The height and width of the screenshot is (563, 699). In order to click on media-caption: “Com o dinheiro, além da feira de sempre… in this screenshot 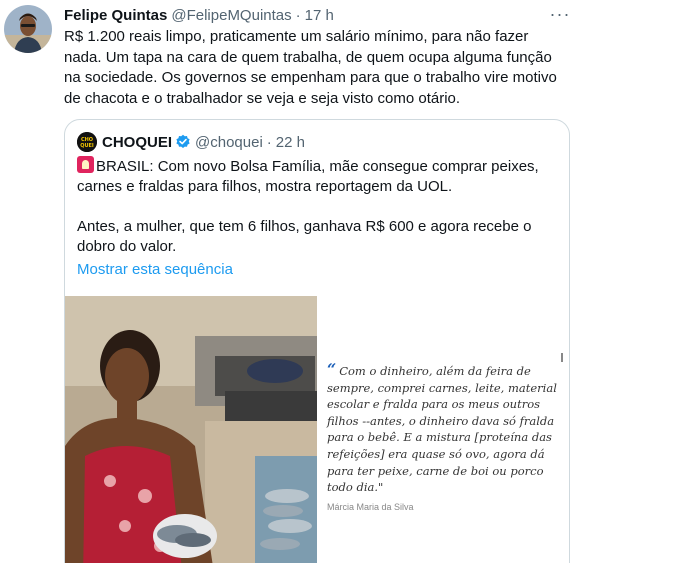, I will do `click(442, 428)`.